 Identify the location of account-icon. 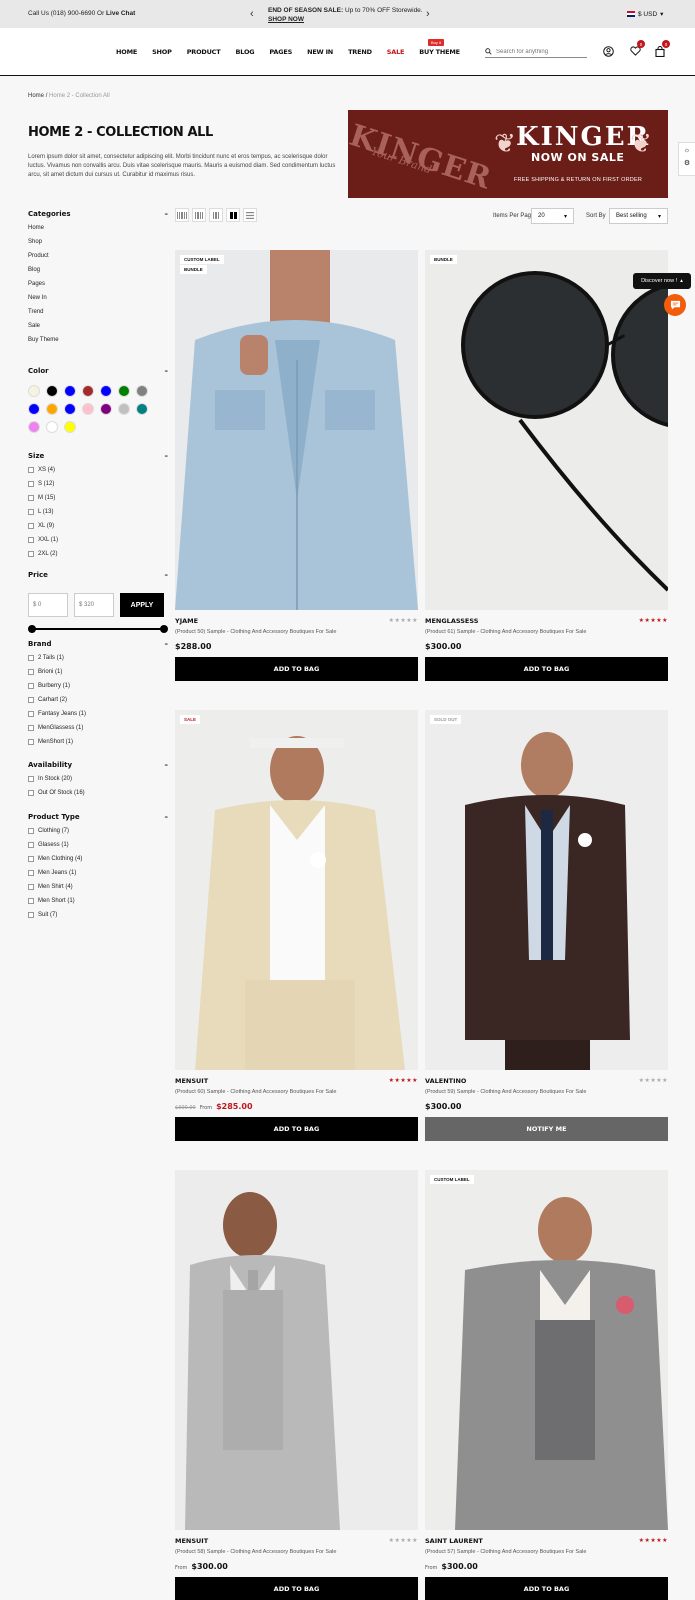
(608, 51).